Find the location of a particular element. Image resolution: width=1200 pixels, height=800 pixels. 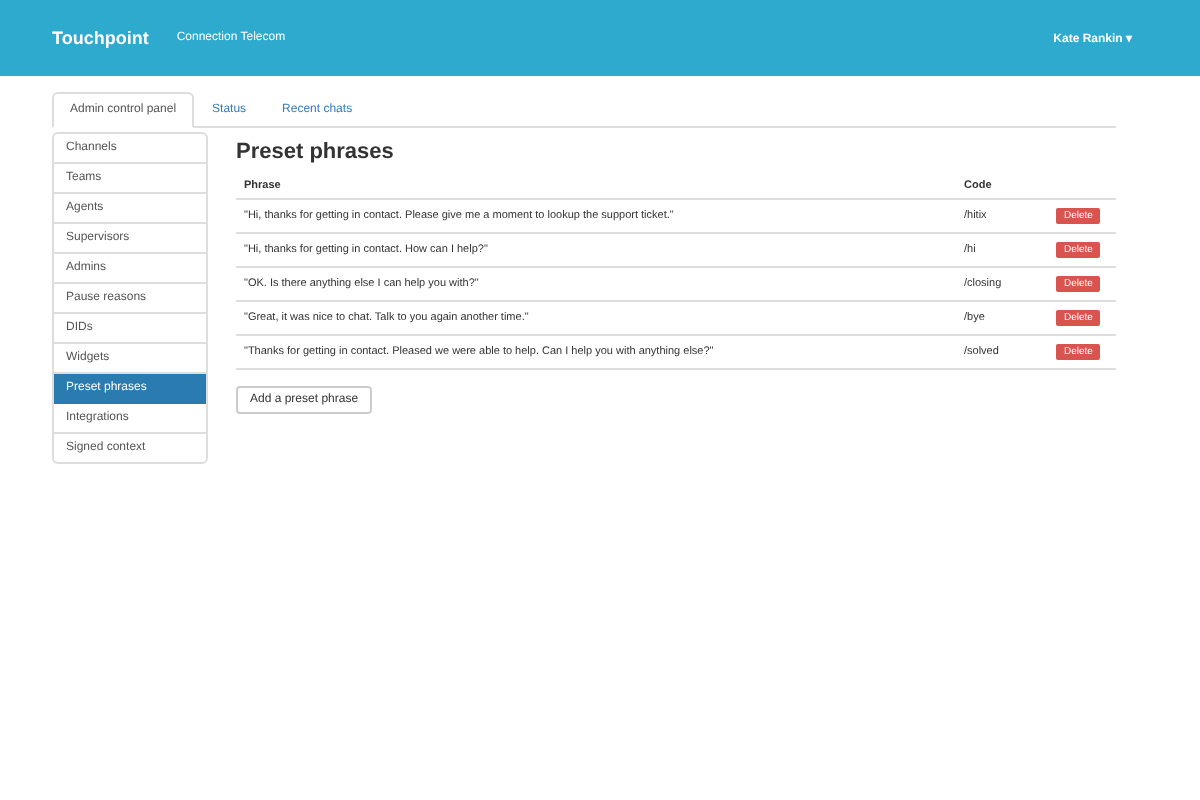

page-title: Preset phrases is located at coordinates (316, 152).